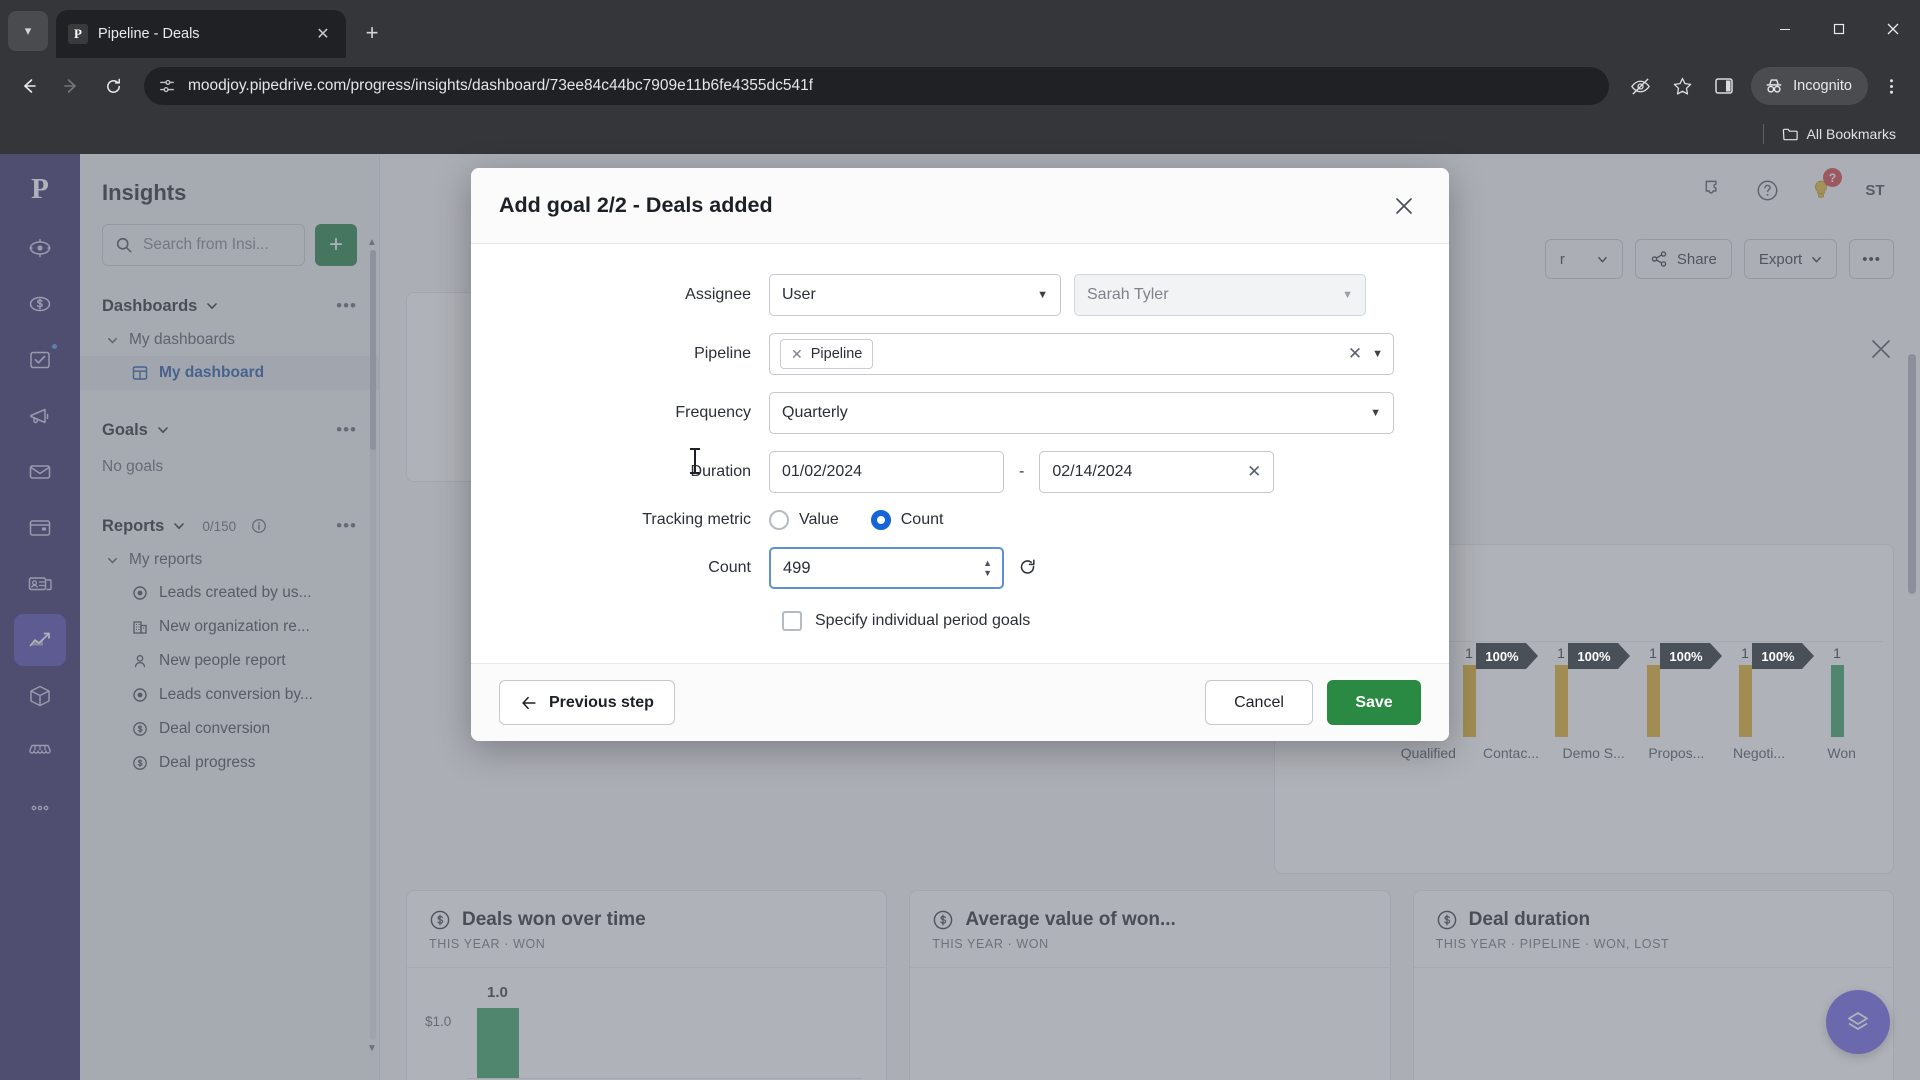  I want to click on browser-menu-icon, so click(1891, 86).